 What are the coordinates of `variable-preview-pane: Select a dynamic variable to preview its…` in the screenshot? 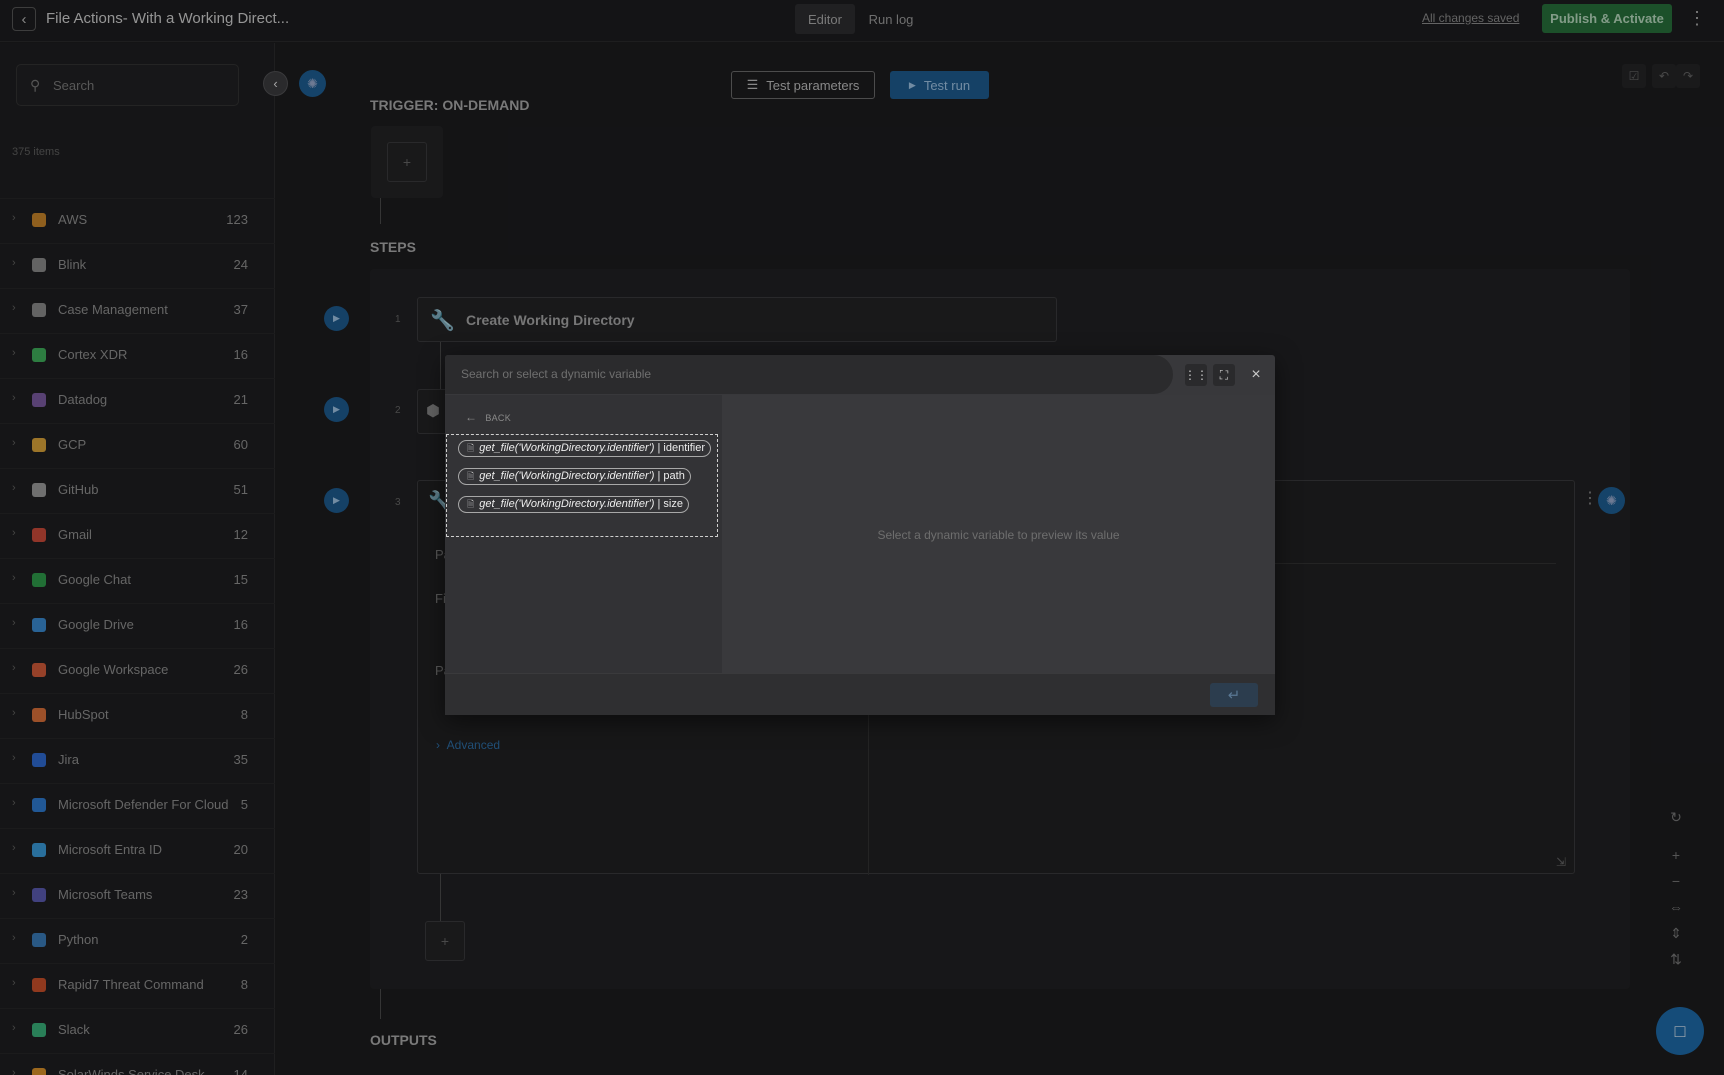 It's located at (998, 534).